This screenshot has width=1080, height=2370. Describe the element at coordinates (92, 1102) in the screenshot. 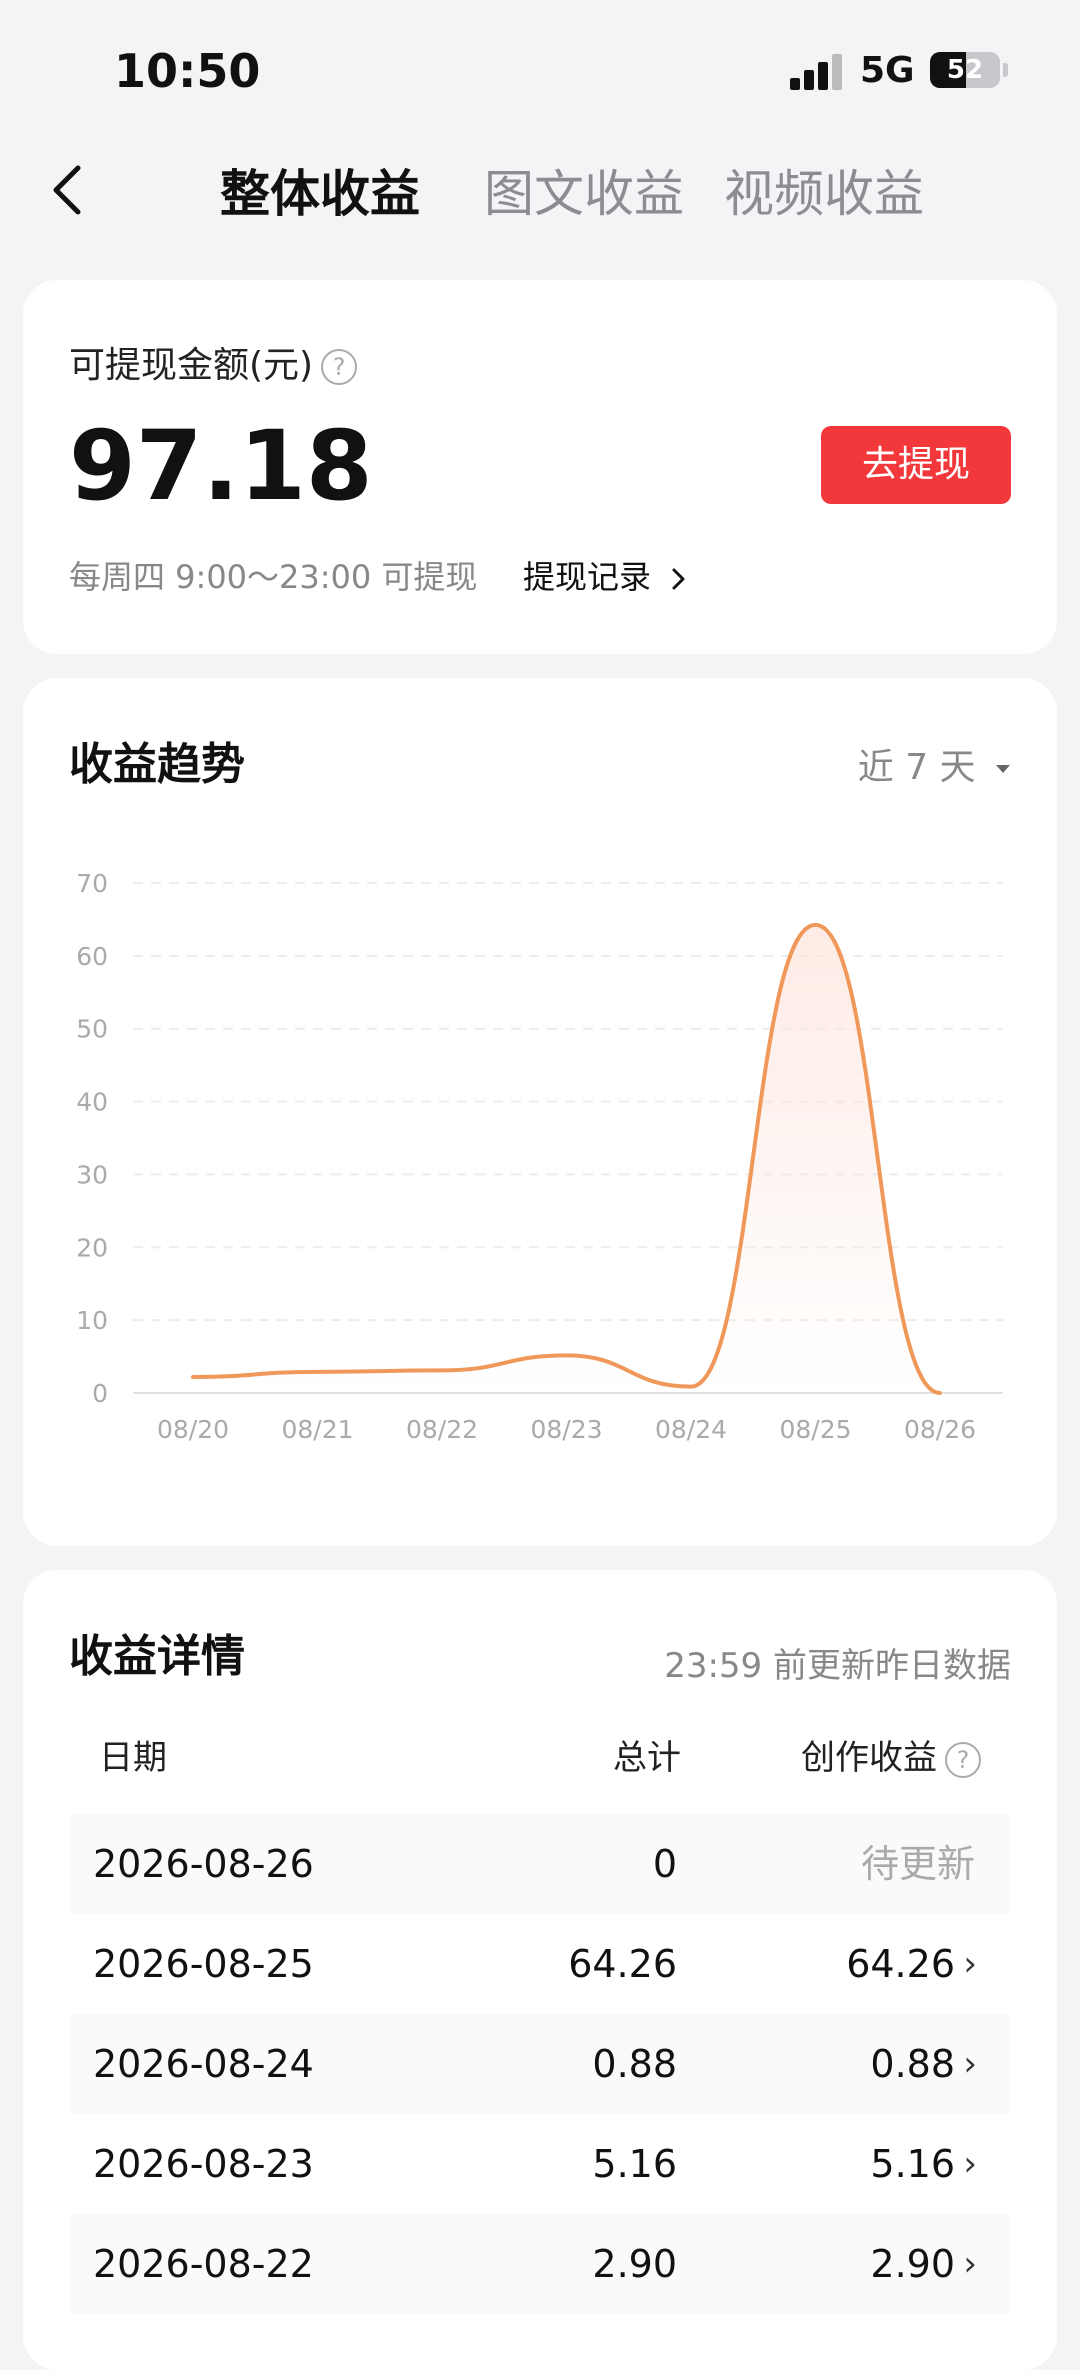

I see `y-tick-label: 40` at that location.